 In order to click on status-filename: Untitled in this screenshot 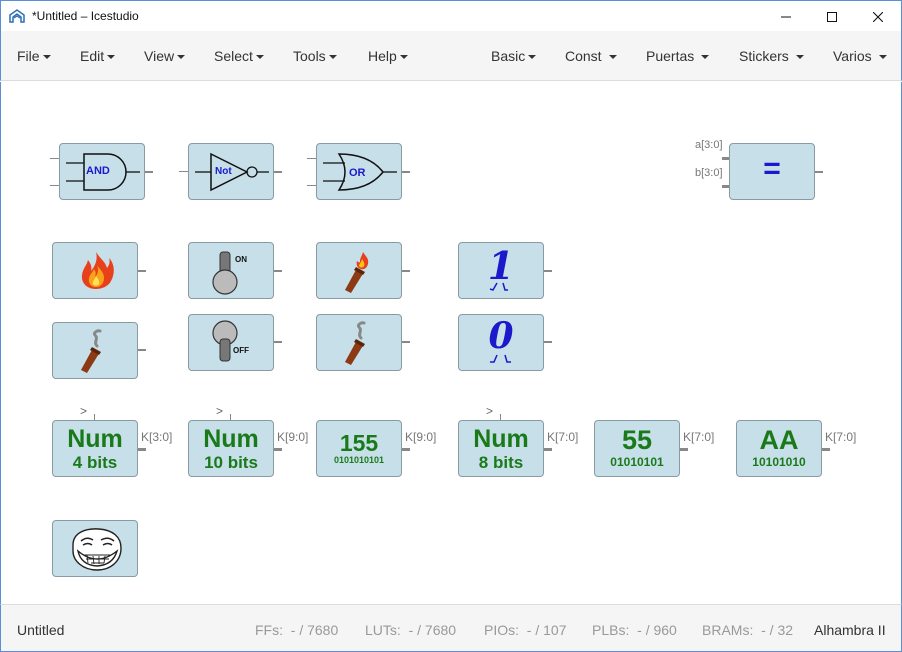, I will do `click(41, 630)`.